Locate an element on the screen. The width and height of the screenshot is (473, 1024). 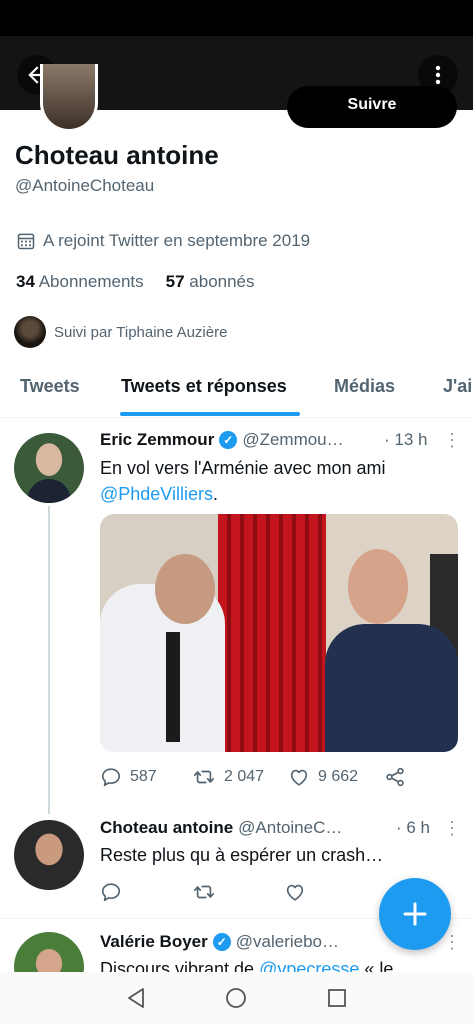
tweet-author-name: Valérie Boyer is located at coordinates (154, 942).